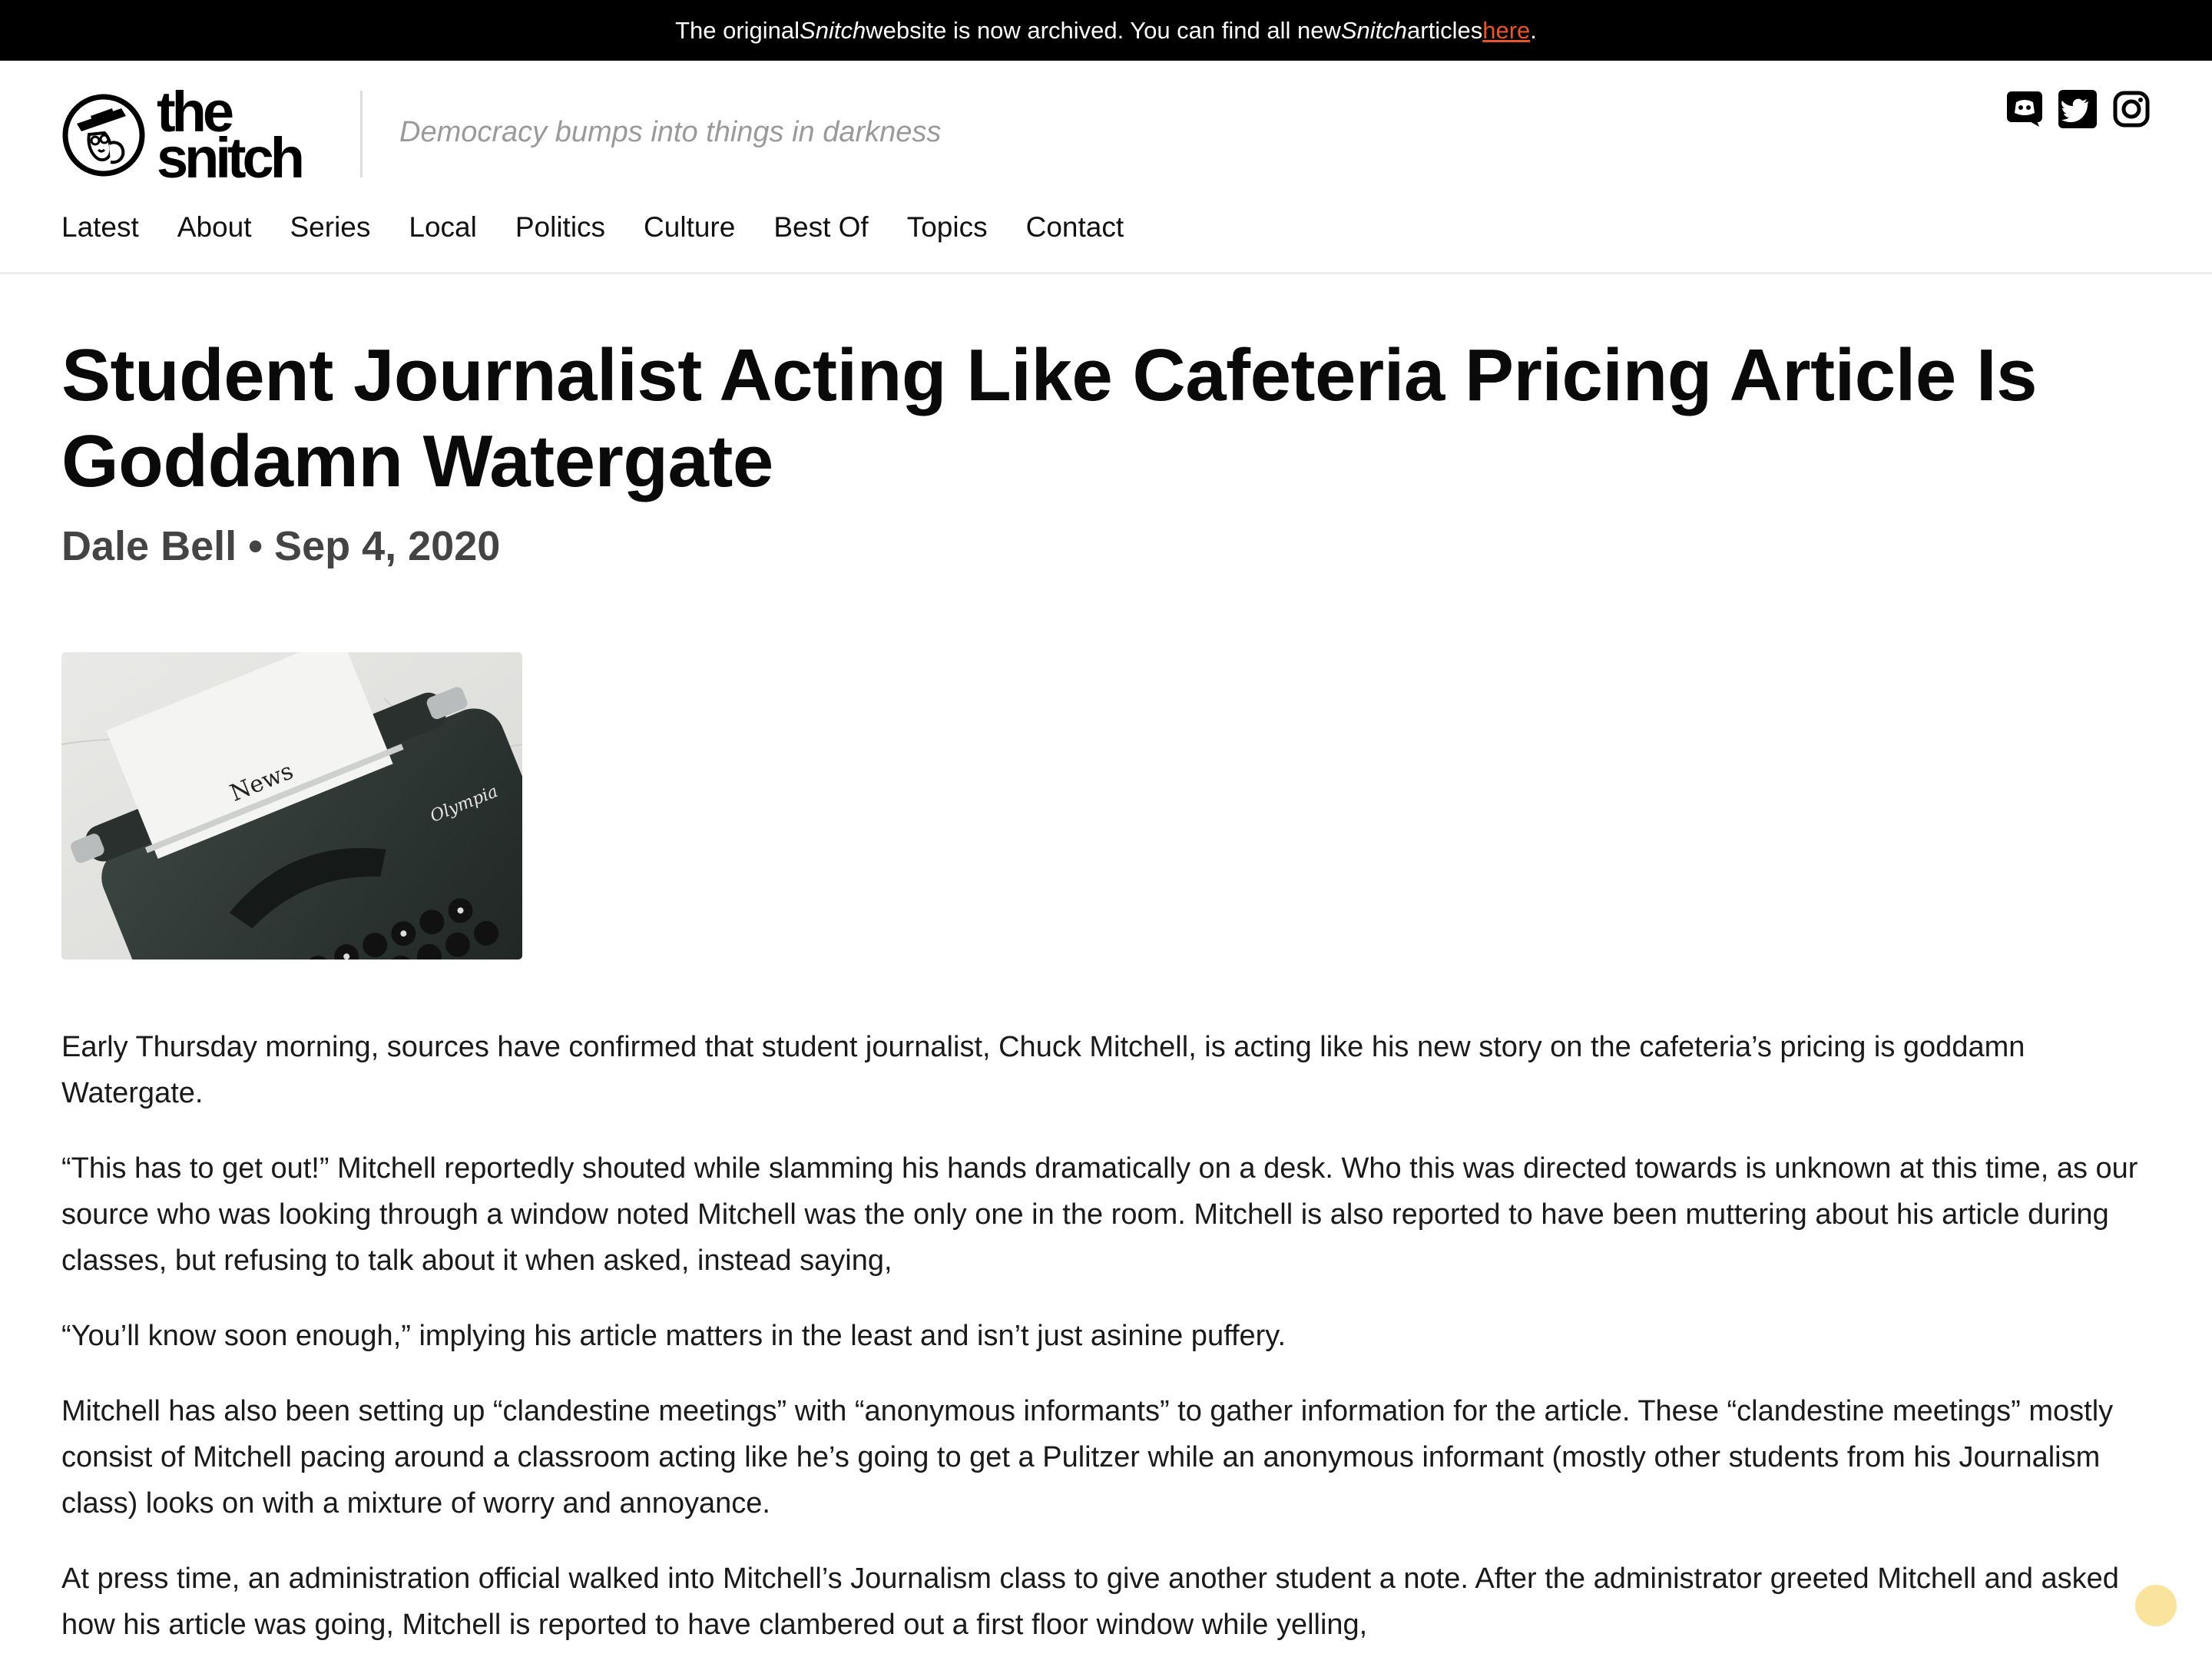 Image resolution: width=2212 pixels, height=1677 pixels. Describe the element at coordinates (231, 158) in the screenshot. I see `logo-line-2: snitch` at that location.